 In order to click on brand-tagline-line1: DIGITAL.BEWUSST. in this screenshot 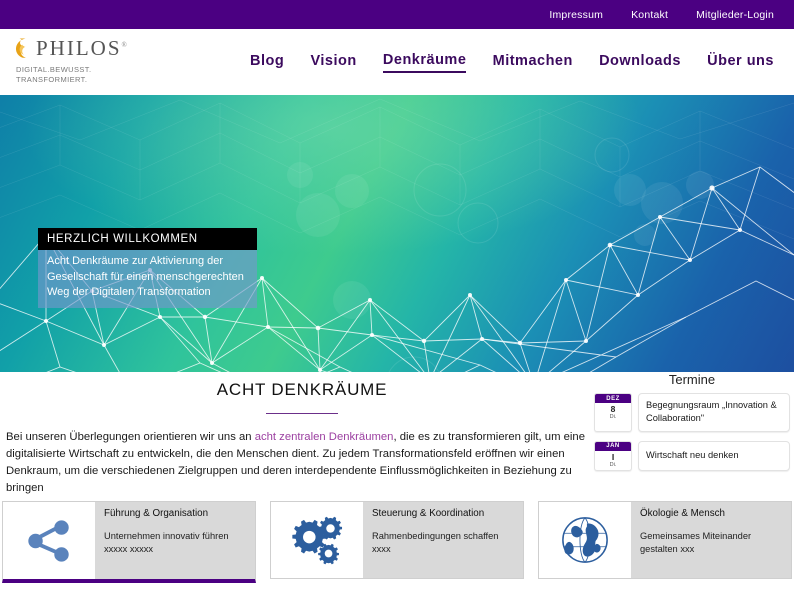, I will do `click(54, 69)`.